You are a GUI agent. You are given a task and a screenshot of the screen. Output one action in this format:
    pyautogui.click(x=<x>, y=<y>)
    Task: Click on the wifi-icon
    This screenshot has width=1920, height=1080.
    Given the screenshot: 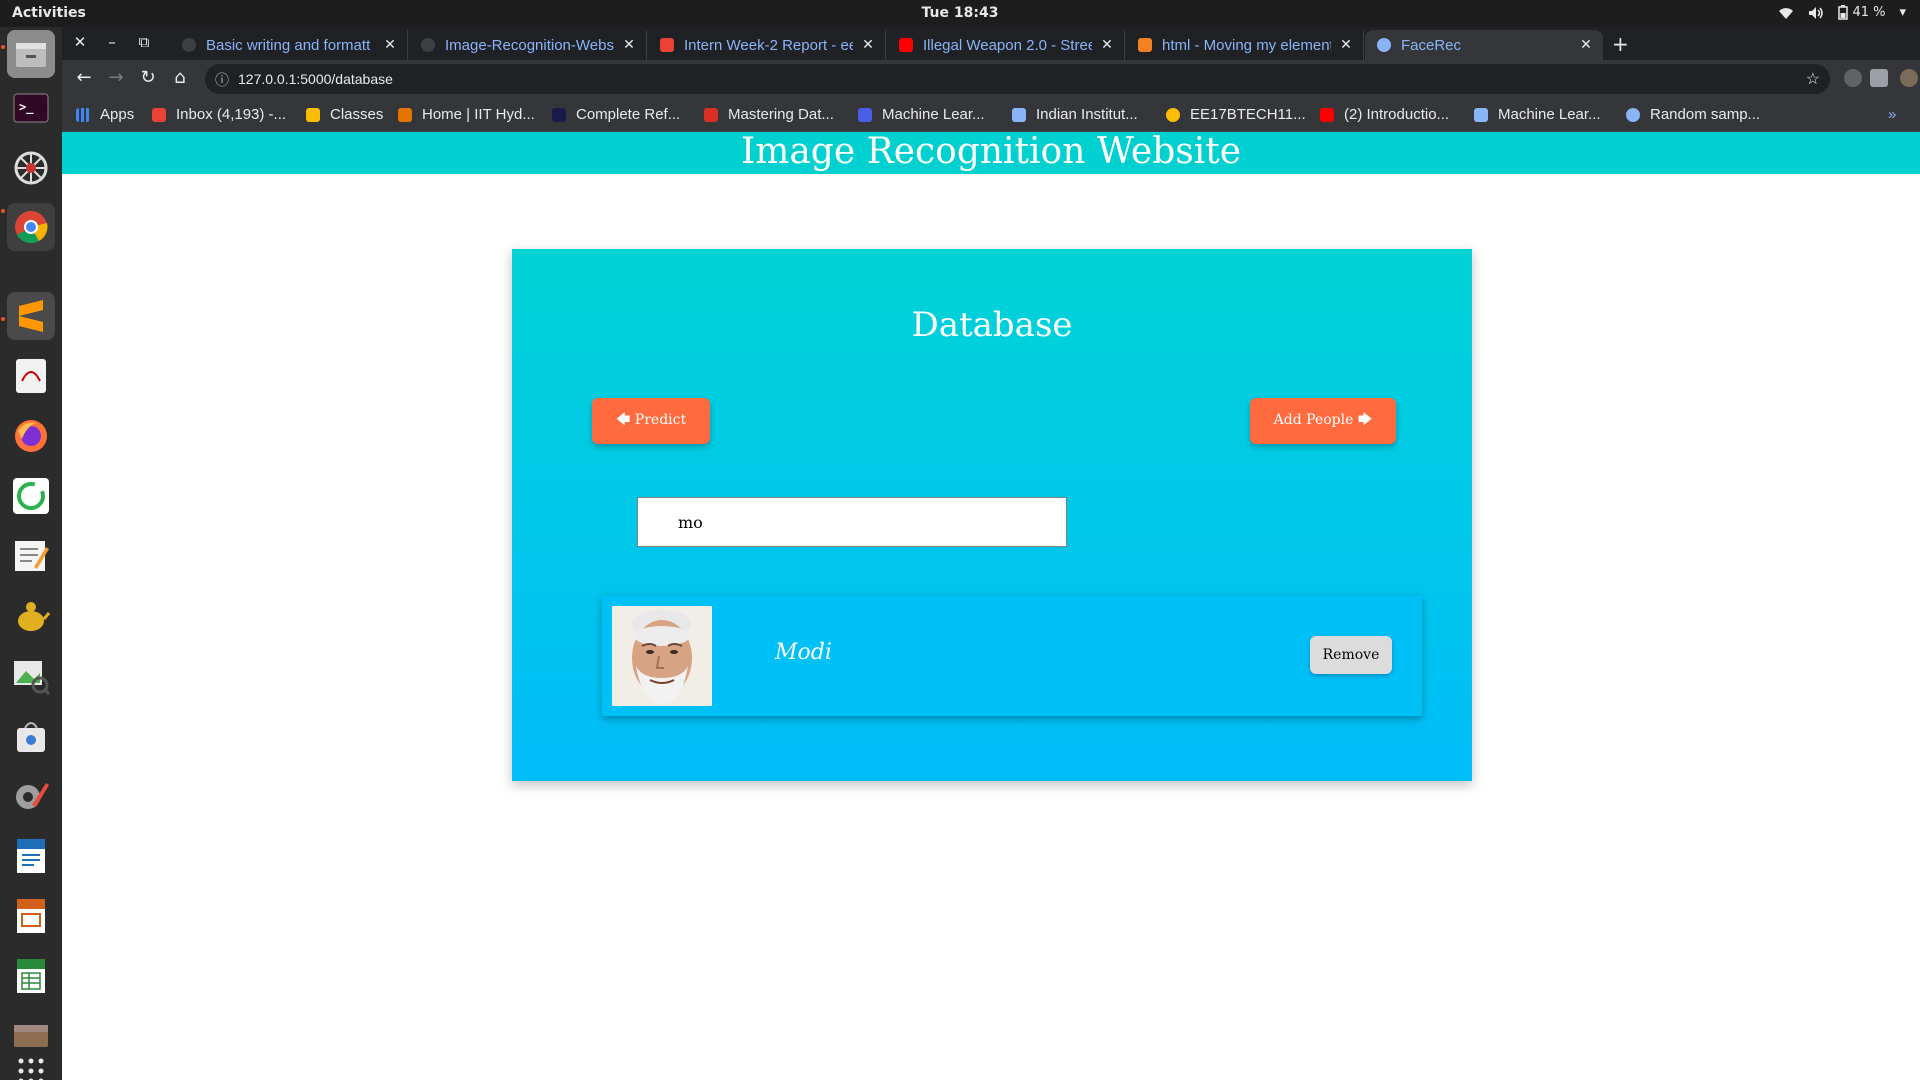 What is the action you would take?
    pyautogui.click(x=1786, y=13)
    